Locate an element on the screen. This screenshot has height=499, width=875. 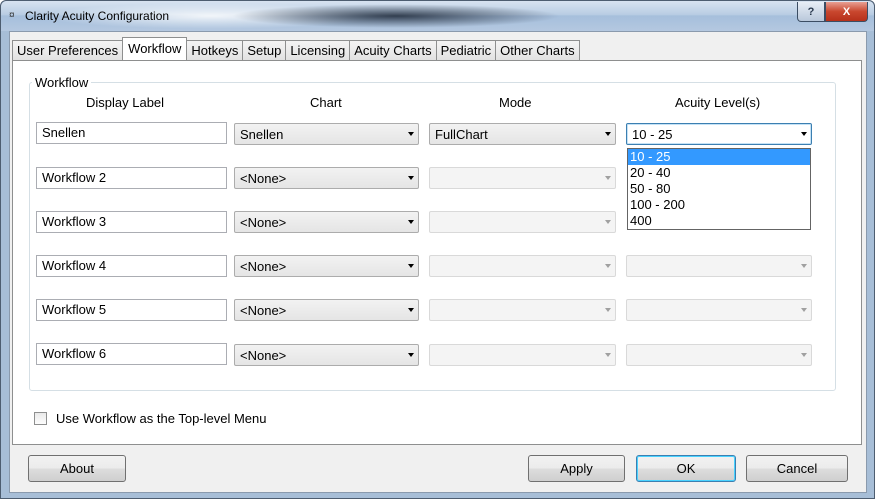
mode-select-1-value: FullChart is located at coordinates (461, 134).